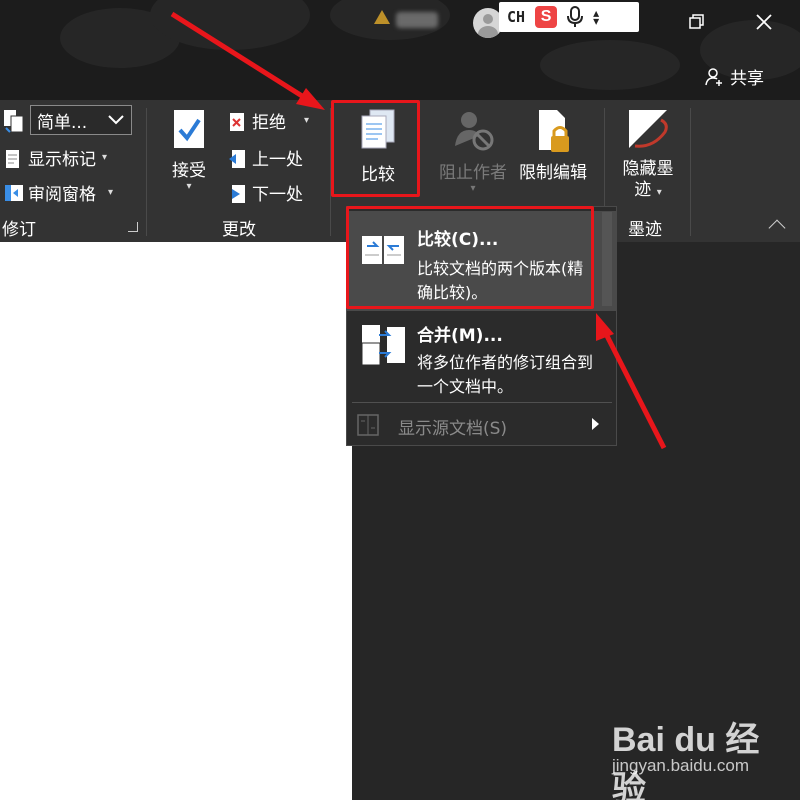  What do you see at coordinates (241, 57) in the screenshot?
I see `arrow-to-compare-button` at bounding box center [241, 57].